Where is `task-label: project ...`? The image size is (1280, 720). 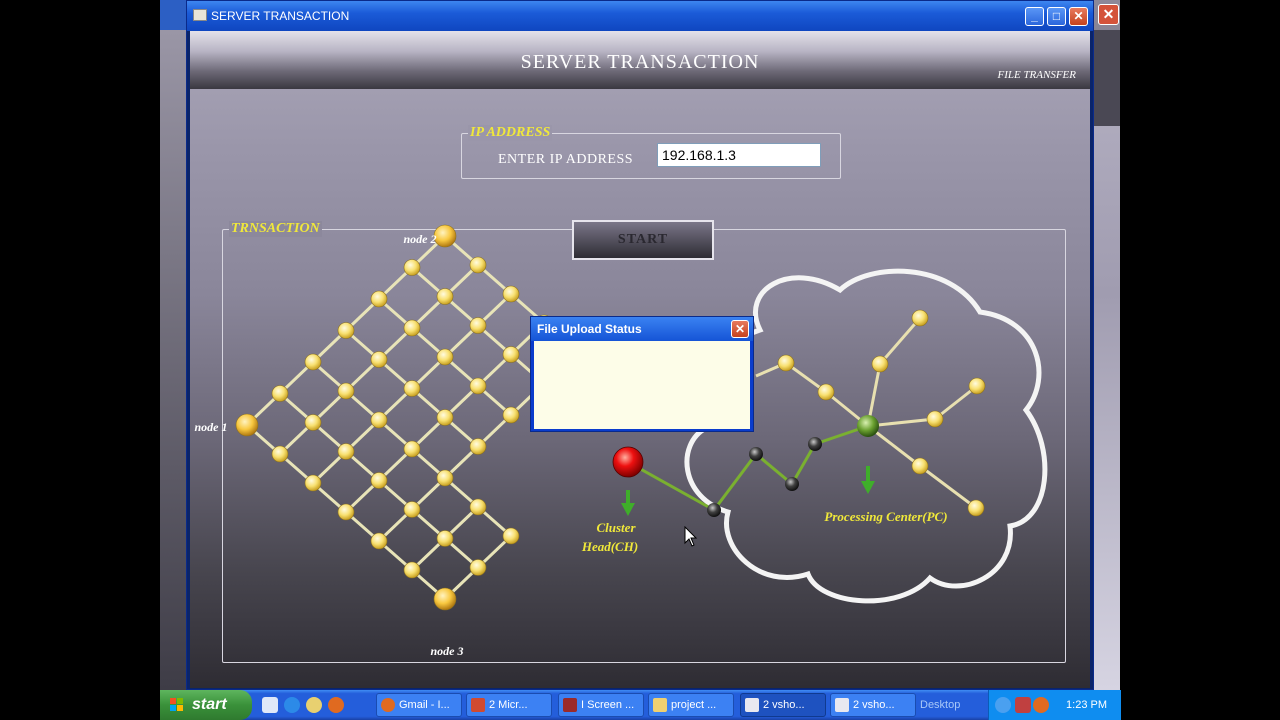
task-label: project ... is located at coordinates (694, 705).